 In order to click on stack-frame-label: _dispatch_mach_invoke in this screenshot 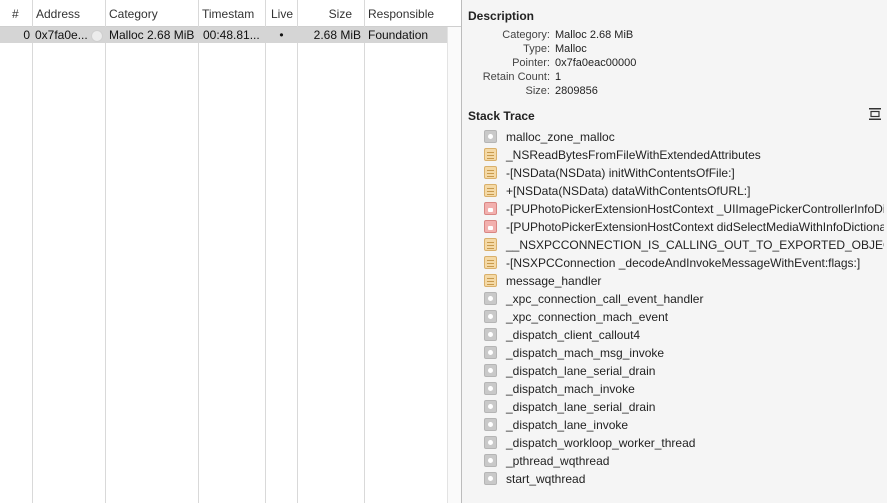, I will do `click(570, 389)`.